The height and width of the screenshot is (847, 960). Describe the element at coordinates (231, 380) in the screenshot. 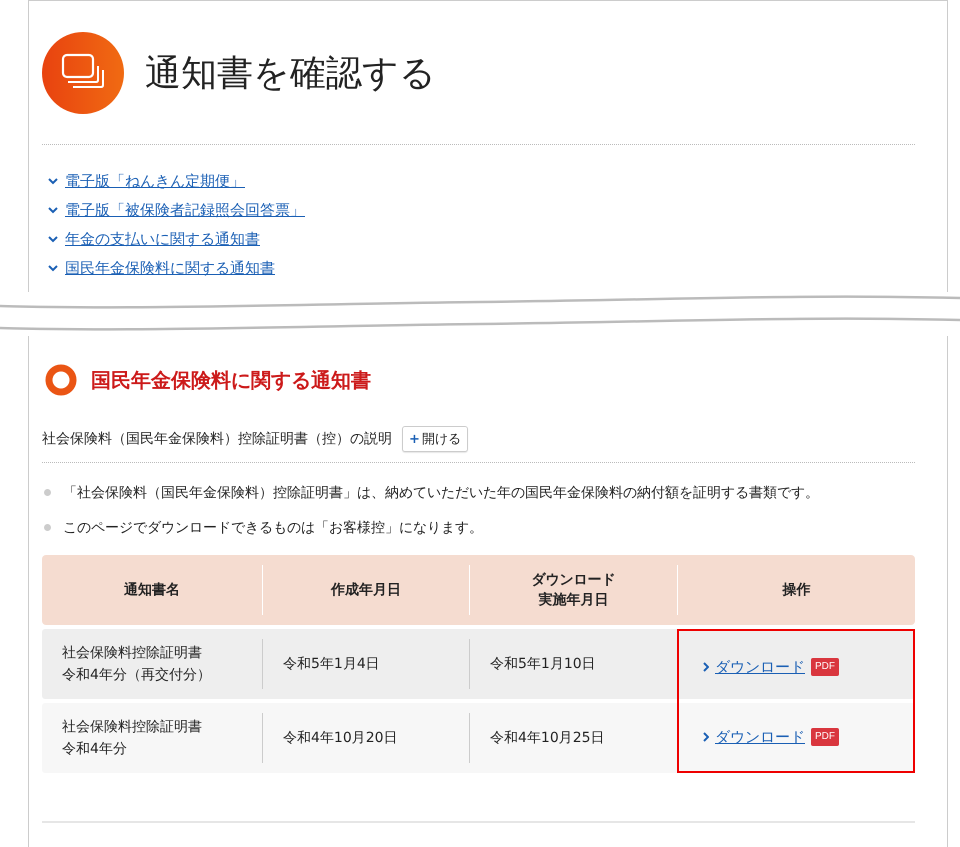

I see `section-heading: 国民年金保険料に関する通知書` at that location.